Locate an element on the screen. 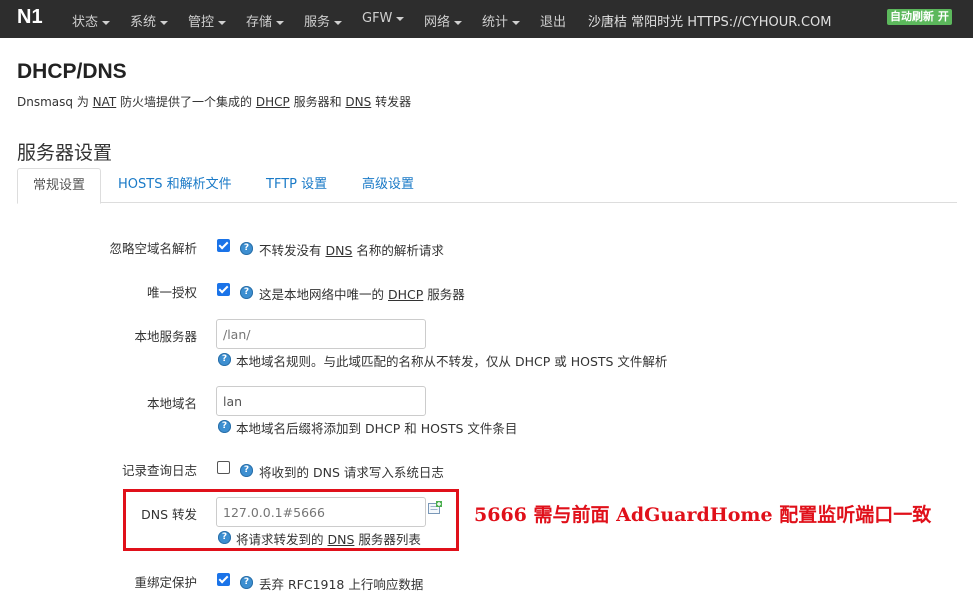 The height and width of the screenshot is (602, 973). tab-hosts-resolv: HOSTS 和解析文件 is located at coordinates (175, 184).